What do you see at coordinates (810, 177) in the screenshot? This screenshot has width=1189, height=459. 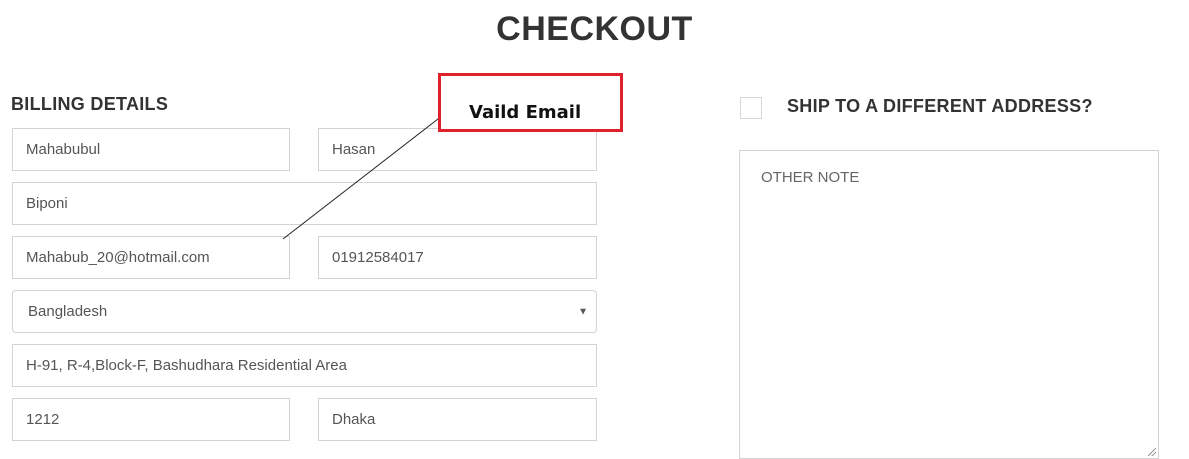 I see `other-note-placeholder: OTHER NOTE` at bounding box center [810, 177].